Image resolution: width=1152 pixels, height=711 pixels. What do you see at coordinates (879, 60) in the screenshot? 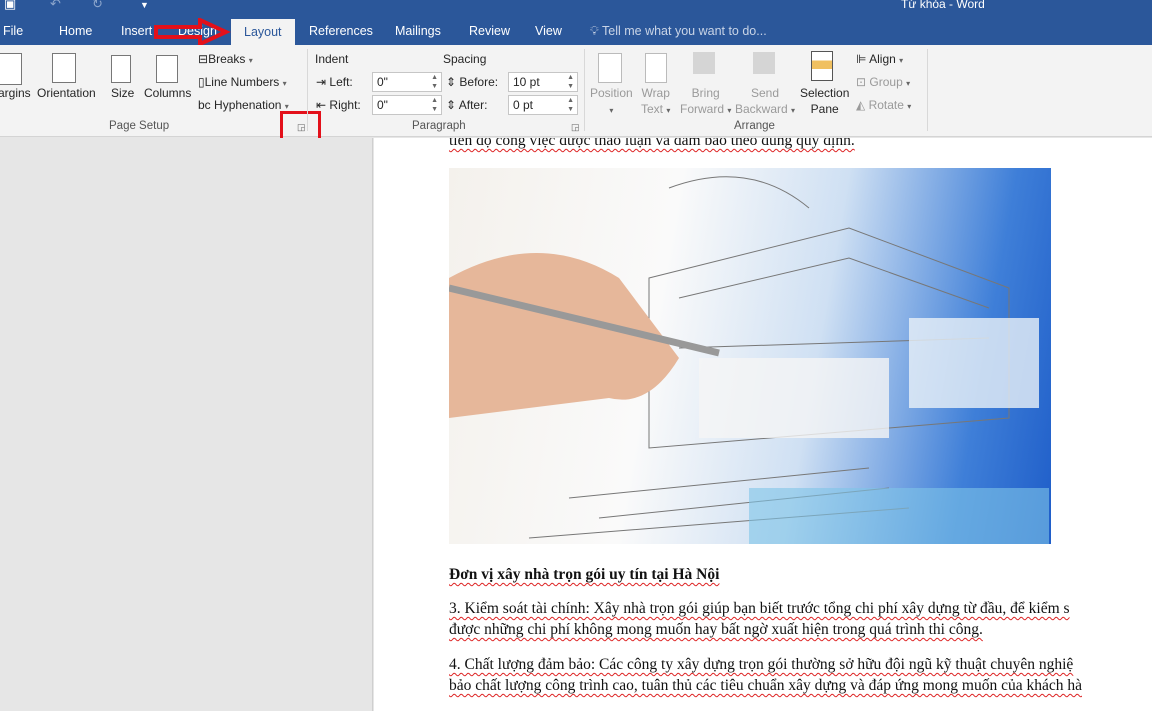
I see `align-button: ⊫ Align ▾` at bounding box center [879, 60].